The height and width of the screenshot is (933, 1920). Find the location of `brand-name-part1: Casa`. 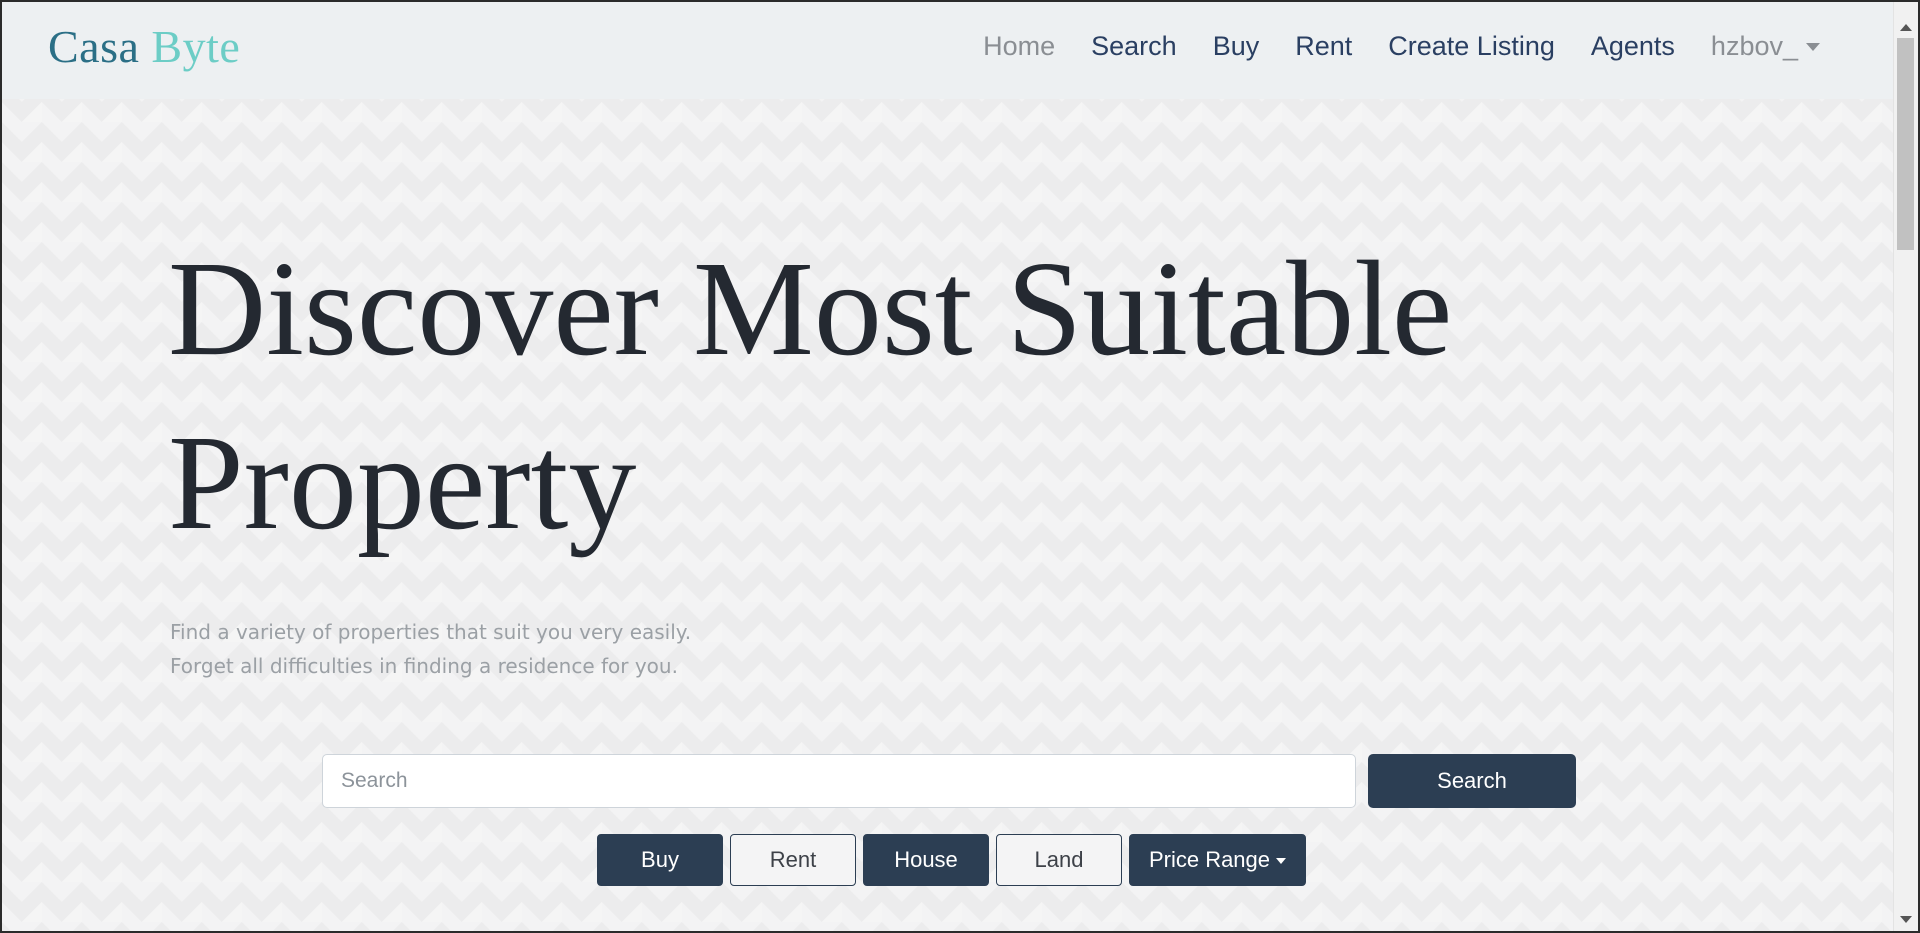

brand-name-part1: Casa is located at coordinates (94, 46).